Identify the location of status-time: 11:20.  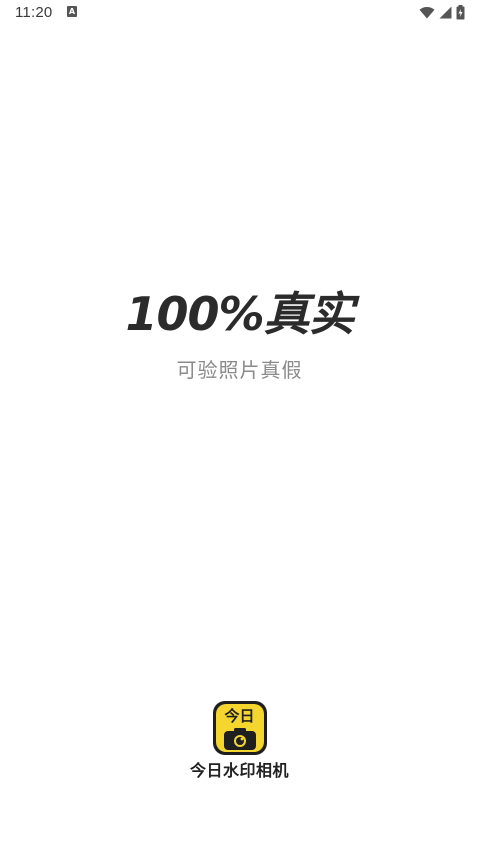
(34, 12).